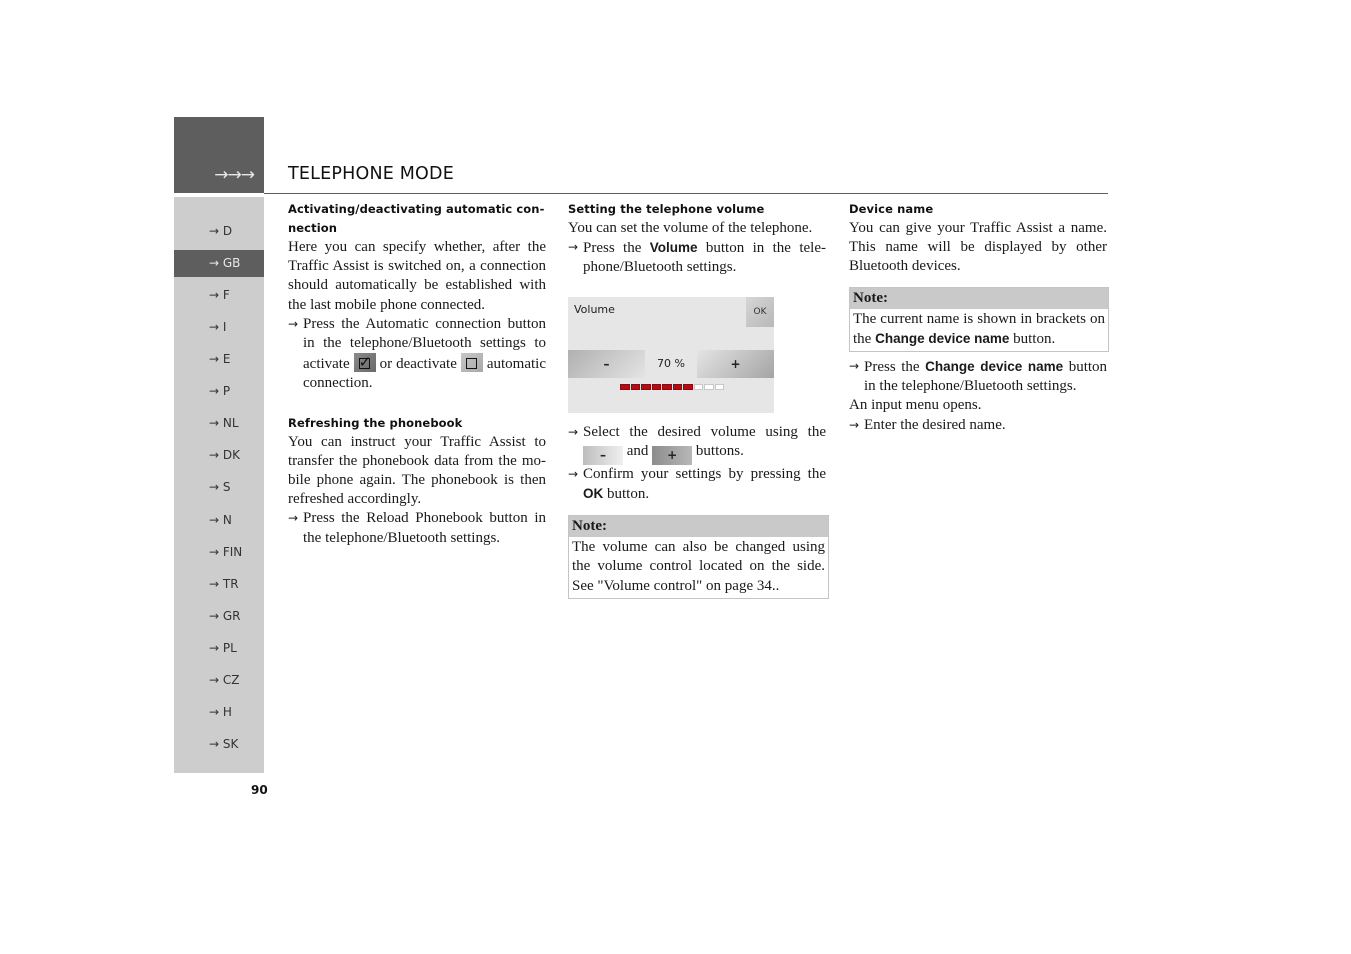 The width and height of the screenshot is (1351, 954). Describe the element at coordinates (219, 327) in the screenshot. I see `sidebar-language-tab: → I` at that location.